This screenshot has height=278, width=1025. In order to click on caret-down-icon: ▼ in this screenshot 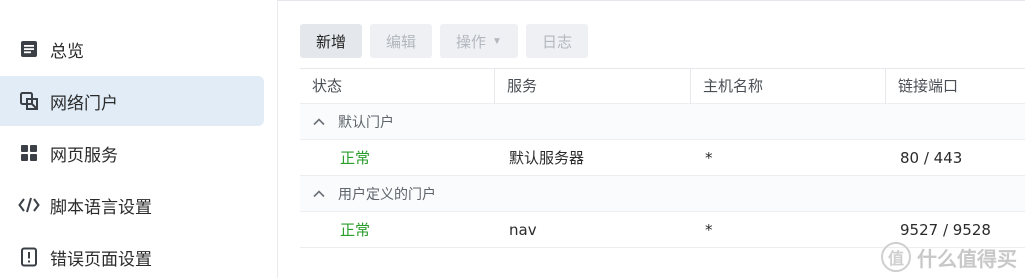, I will do `click(497, 41)`.